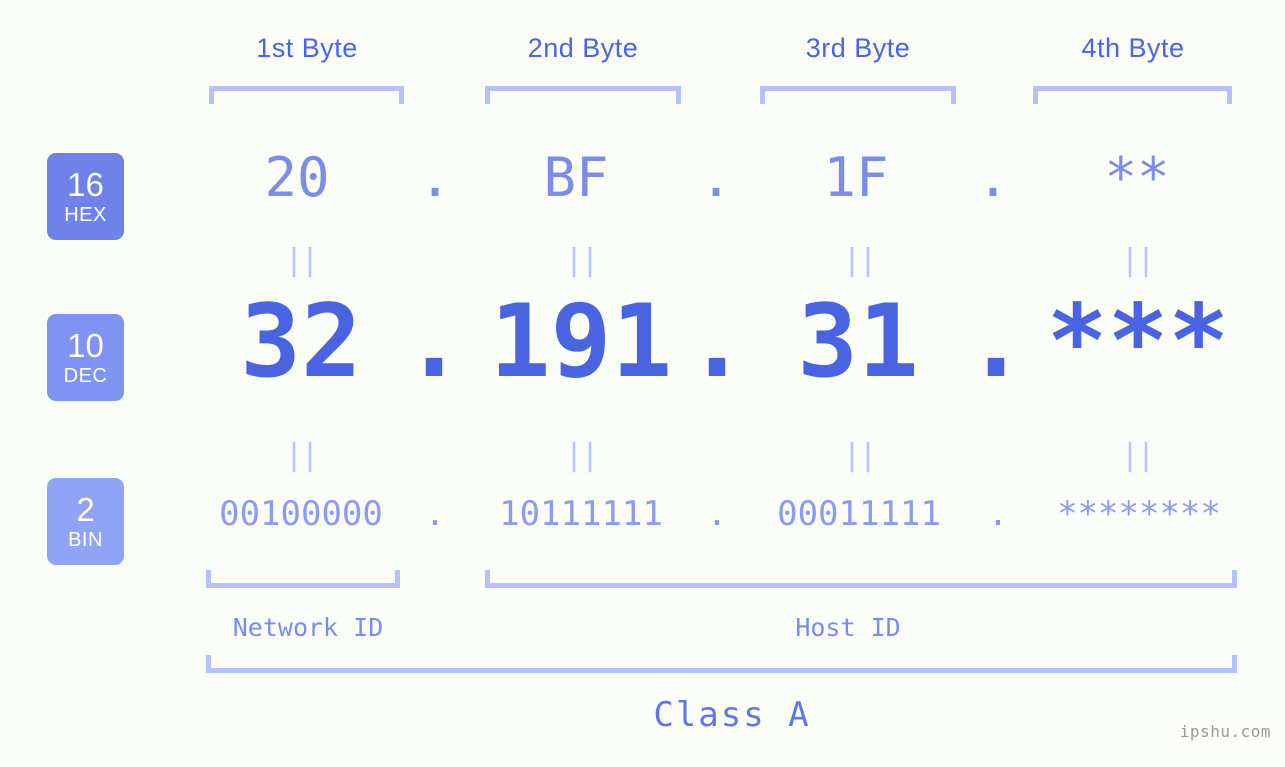 This screenshot has height=767, width=1285. What do you see at coordinates (732, 715) in the screenshot?
I see `class-label: Class A` at bounding box center [732, 715].